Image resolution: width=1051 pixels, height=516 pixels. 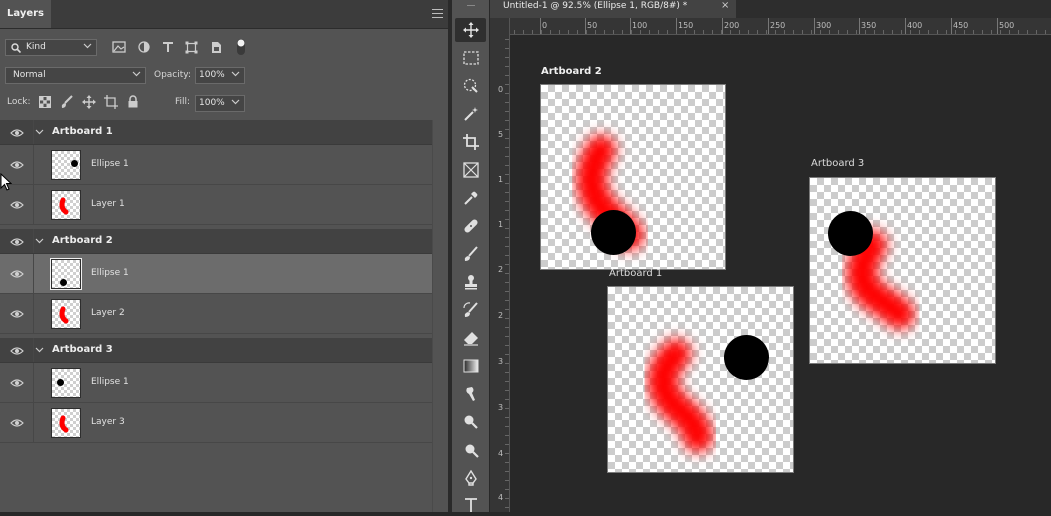 What do you see at coordinates (470, 226) in the screenshot?
I see `healing-brush-tool-button` at bounding box center [470, 226].